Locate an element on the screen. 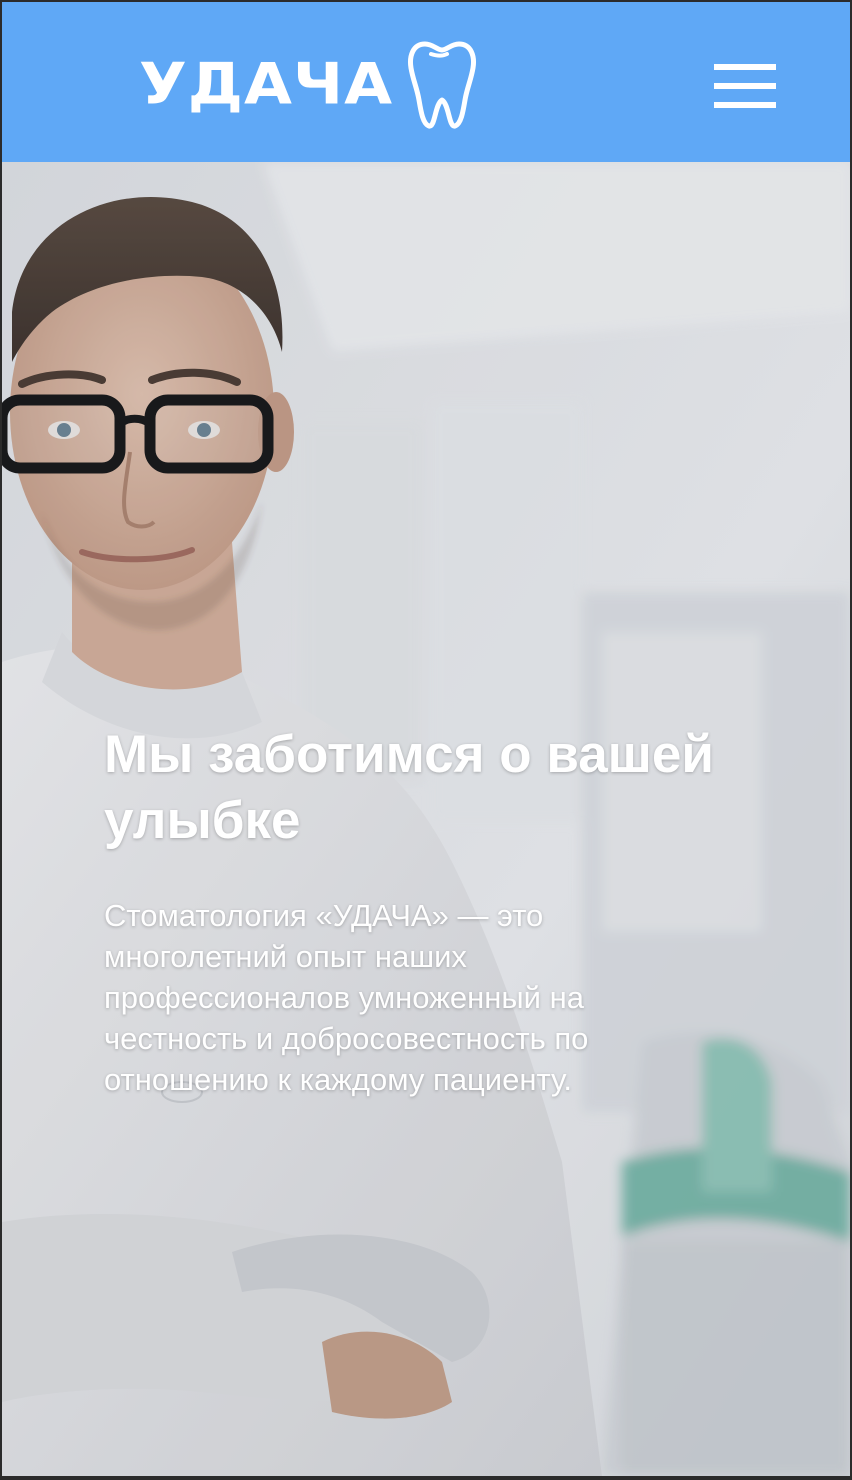 Image resolution: width=852 pixels, height=1480 pixels. logo-text: УДАЧА is located at coordinates (266, 83).